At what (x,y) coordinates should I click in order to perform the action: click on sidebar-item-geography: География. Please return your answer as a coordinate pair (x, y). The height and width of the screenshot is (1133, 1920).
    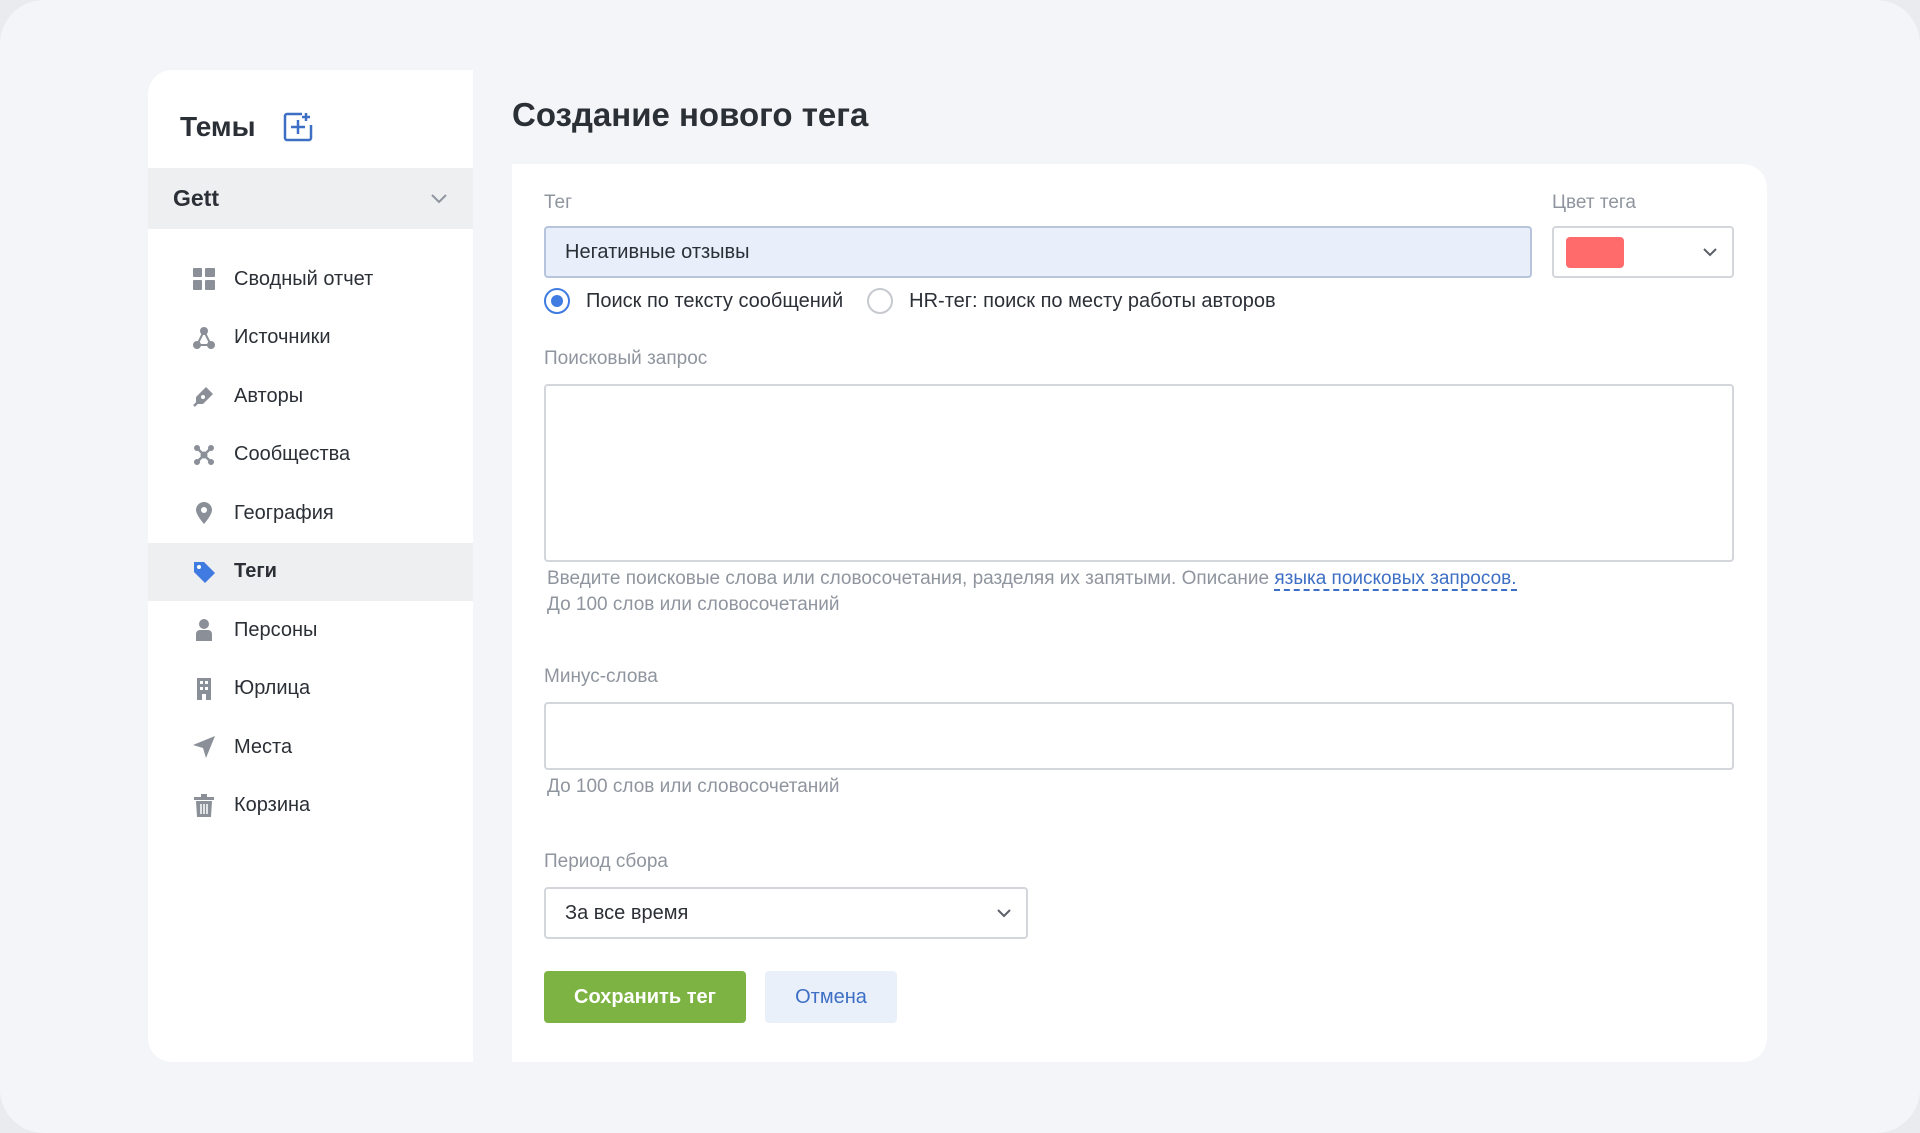
    Looking at the image, I should click on (310, 513).